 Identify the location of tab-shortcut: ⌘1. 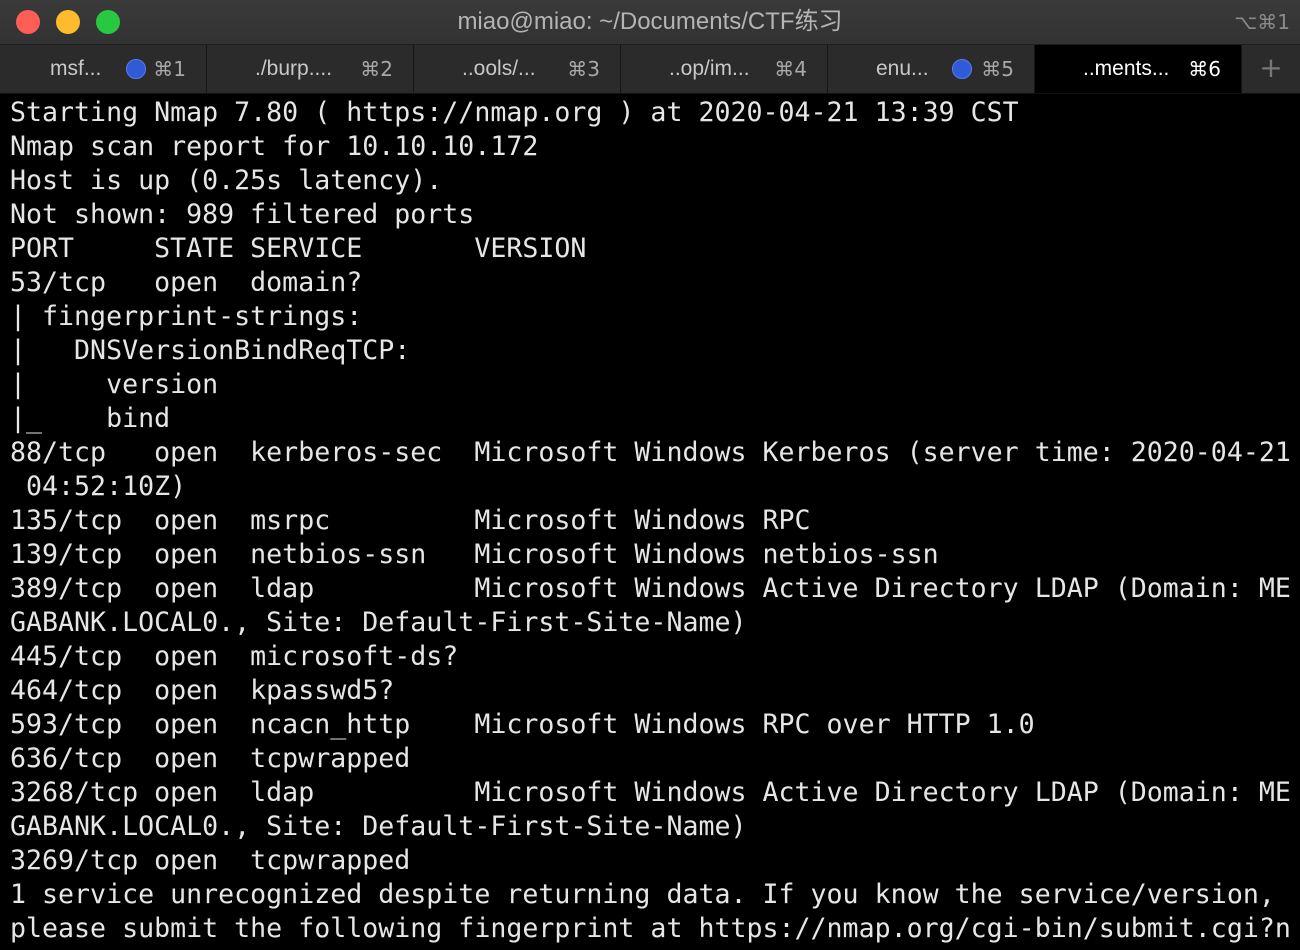
(169, 69).